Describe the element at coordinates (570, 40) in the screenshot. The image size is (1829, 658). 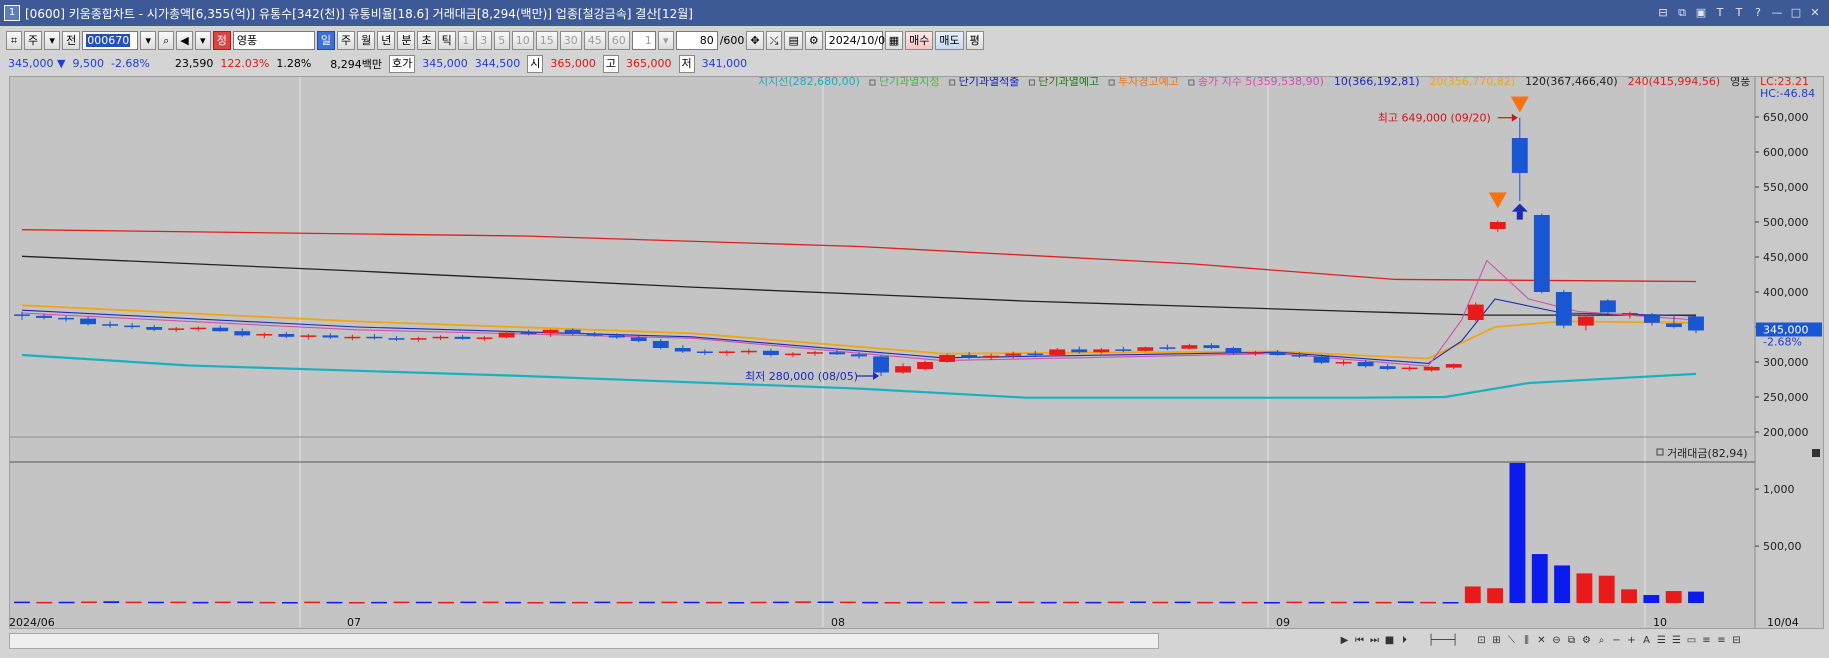
I see `interval-30-button: 30` at that location.